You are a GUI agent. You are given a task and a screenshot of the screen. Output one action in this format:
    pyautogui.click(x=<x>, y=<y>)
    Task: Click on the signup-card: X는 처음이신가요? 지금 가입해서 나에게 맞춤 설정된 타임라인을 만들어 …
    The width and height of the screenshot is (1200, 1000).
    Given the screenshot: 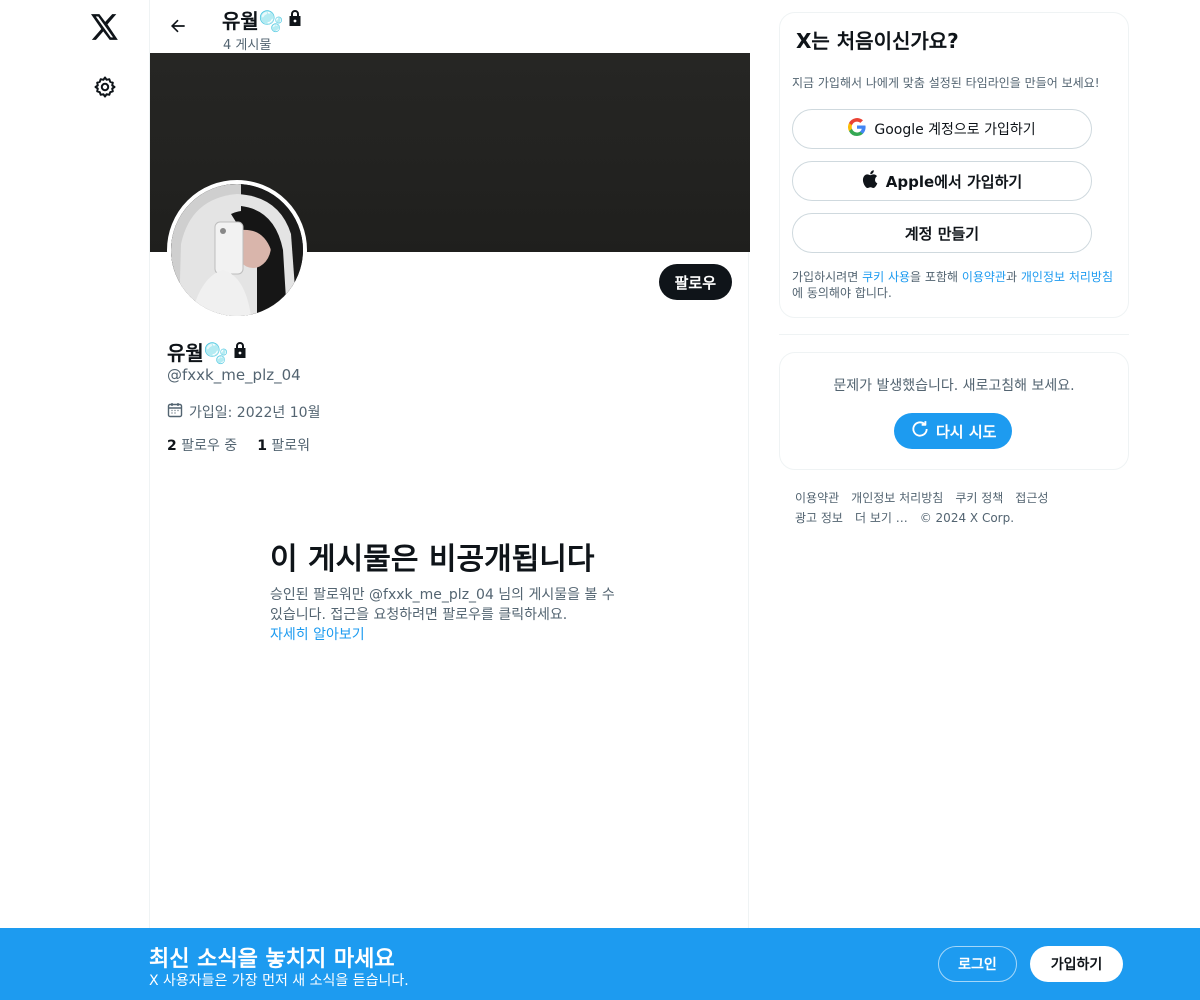 What is the action you would take?
    pyautogui.click(x=954, y=165)
    